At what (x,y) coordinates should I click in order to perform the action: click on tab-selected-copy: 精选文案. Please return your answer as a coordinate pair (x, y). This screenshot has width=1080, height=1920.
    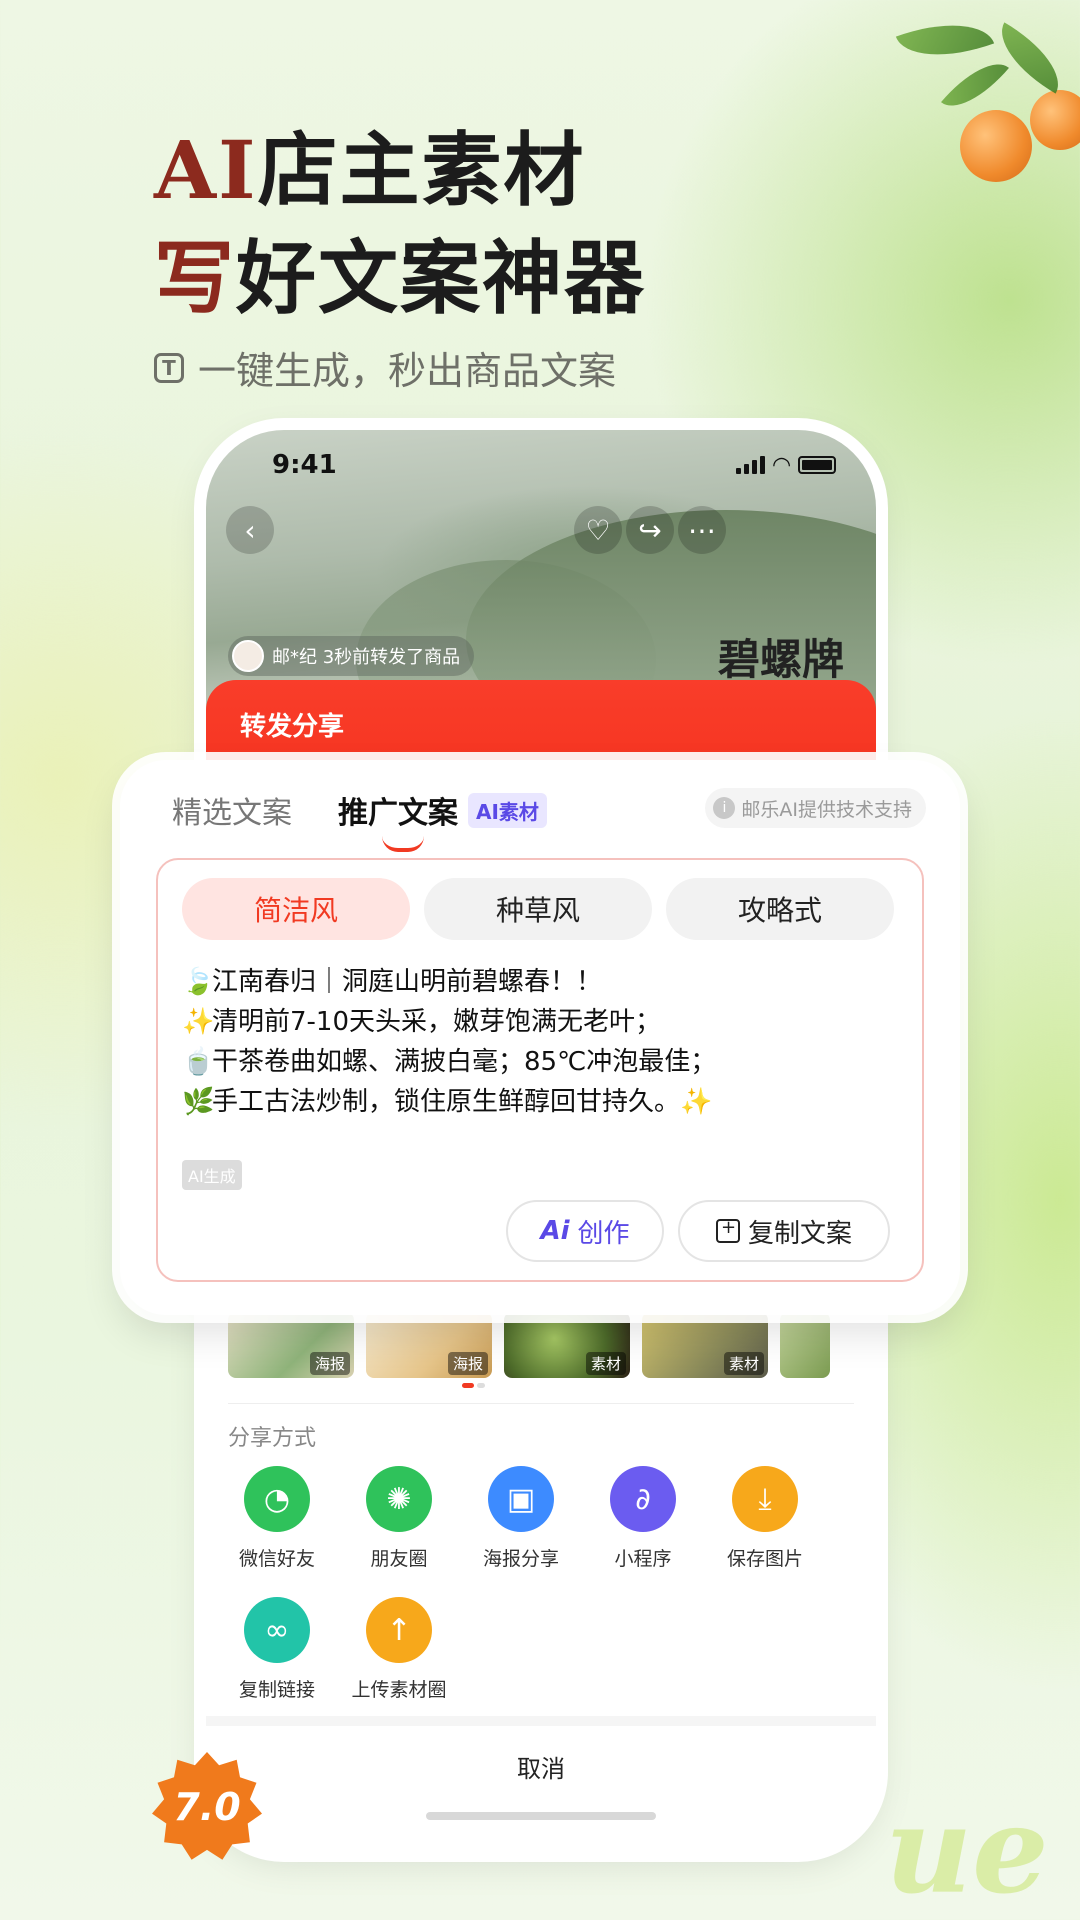
    Looking at the image, I should click on (232, 810).